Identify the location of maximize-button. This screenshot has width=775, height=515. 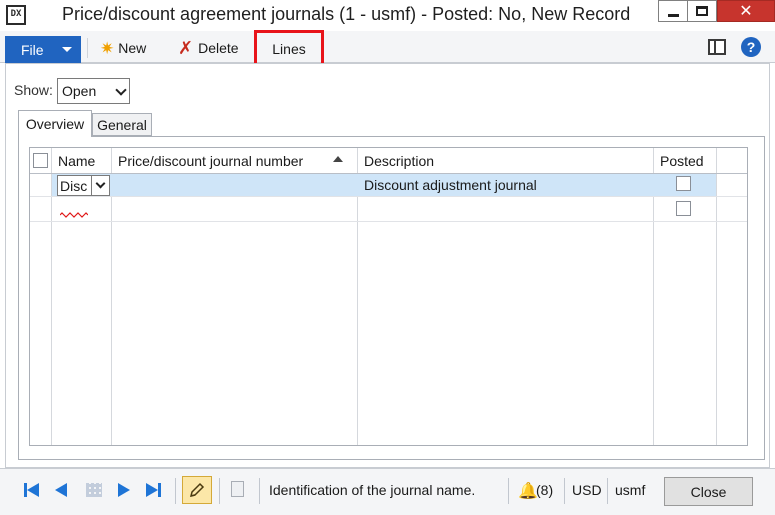
(702, 11).